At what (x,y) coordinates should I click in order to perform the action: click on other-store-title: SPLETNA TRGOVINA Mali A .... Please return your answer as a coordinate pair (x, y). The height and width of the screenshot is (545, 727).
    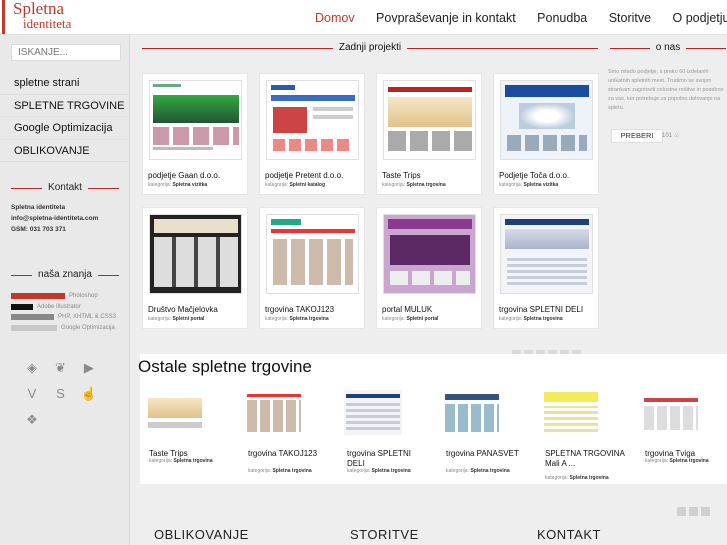
    Looking at the image, I should click on (585, 459).